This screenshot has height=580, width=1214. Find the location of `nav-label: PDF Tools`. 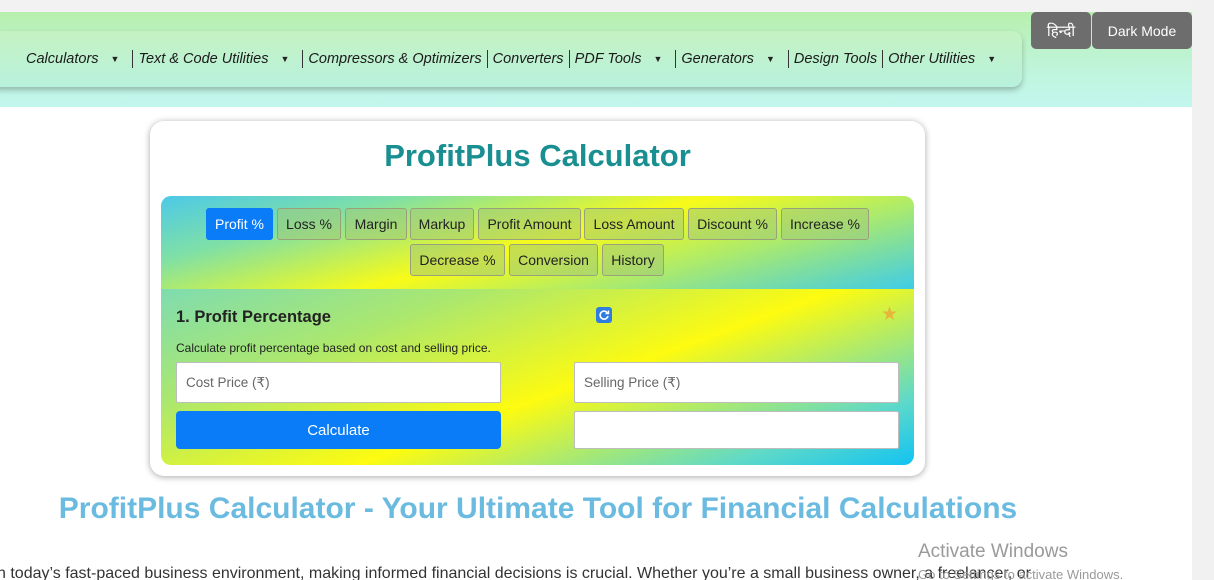

nav-label: PDF Tools is located at coordinates (608, 59).